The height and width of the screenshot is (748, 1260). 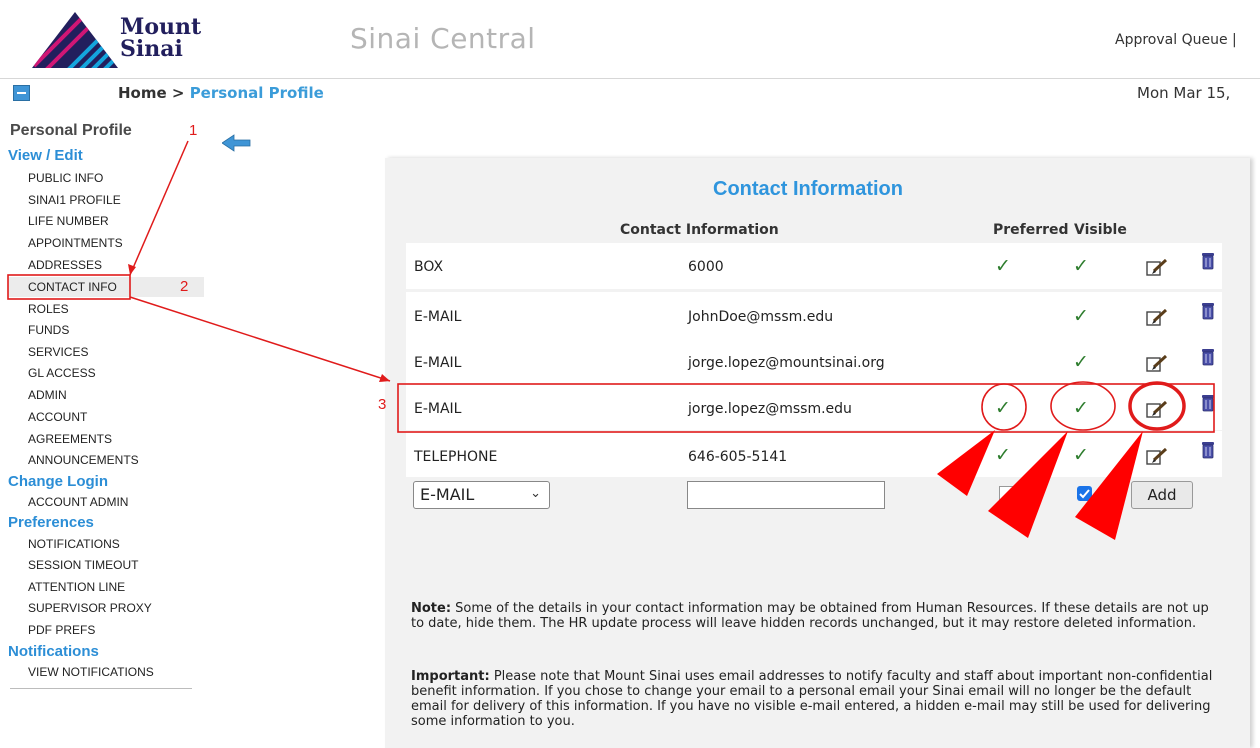 I want to click on logo-wordmark: Mount Sinai, so click(x=160, y=38).